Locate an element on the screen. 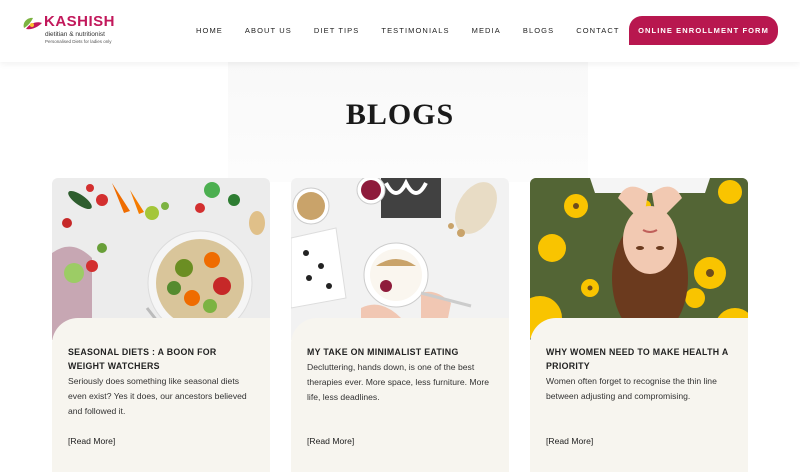 Image resolution: width=800 pixels, height=472 pixels. nav-item-home: HOME is located at coordinates (209, 30).